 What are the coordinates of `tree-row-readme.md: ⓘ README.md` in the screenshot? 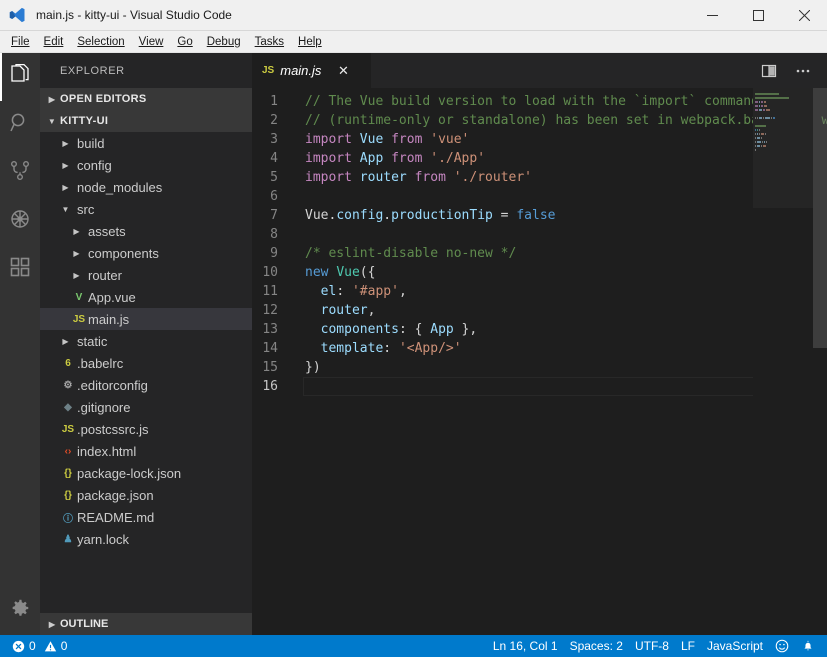 It's located at (146, 517).